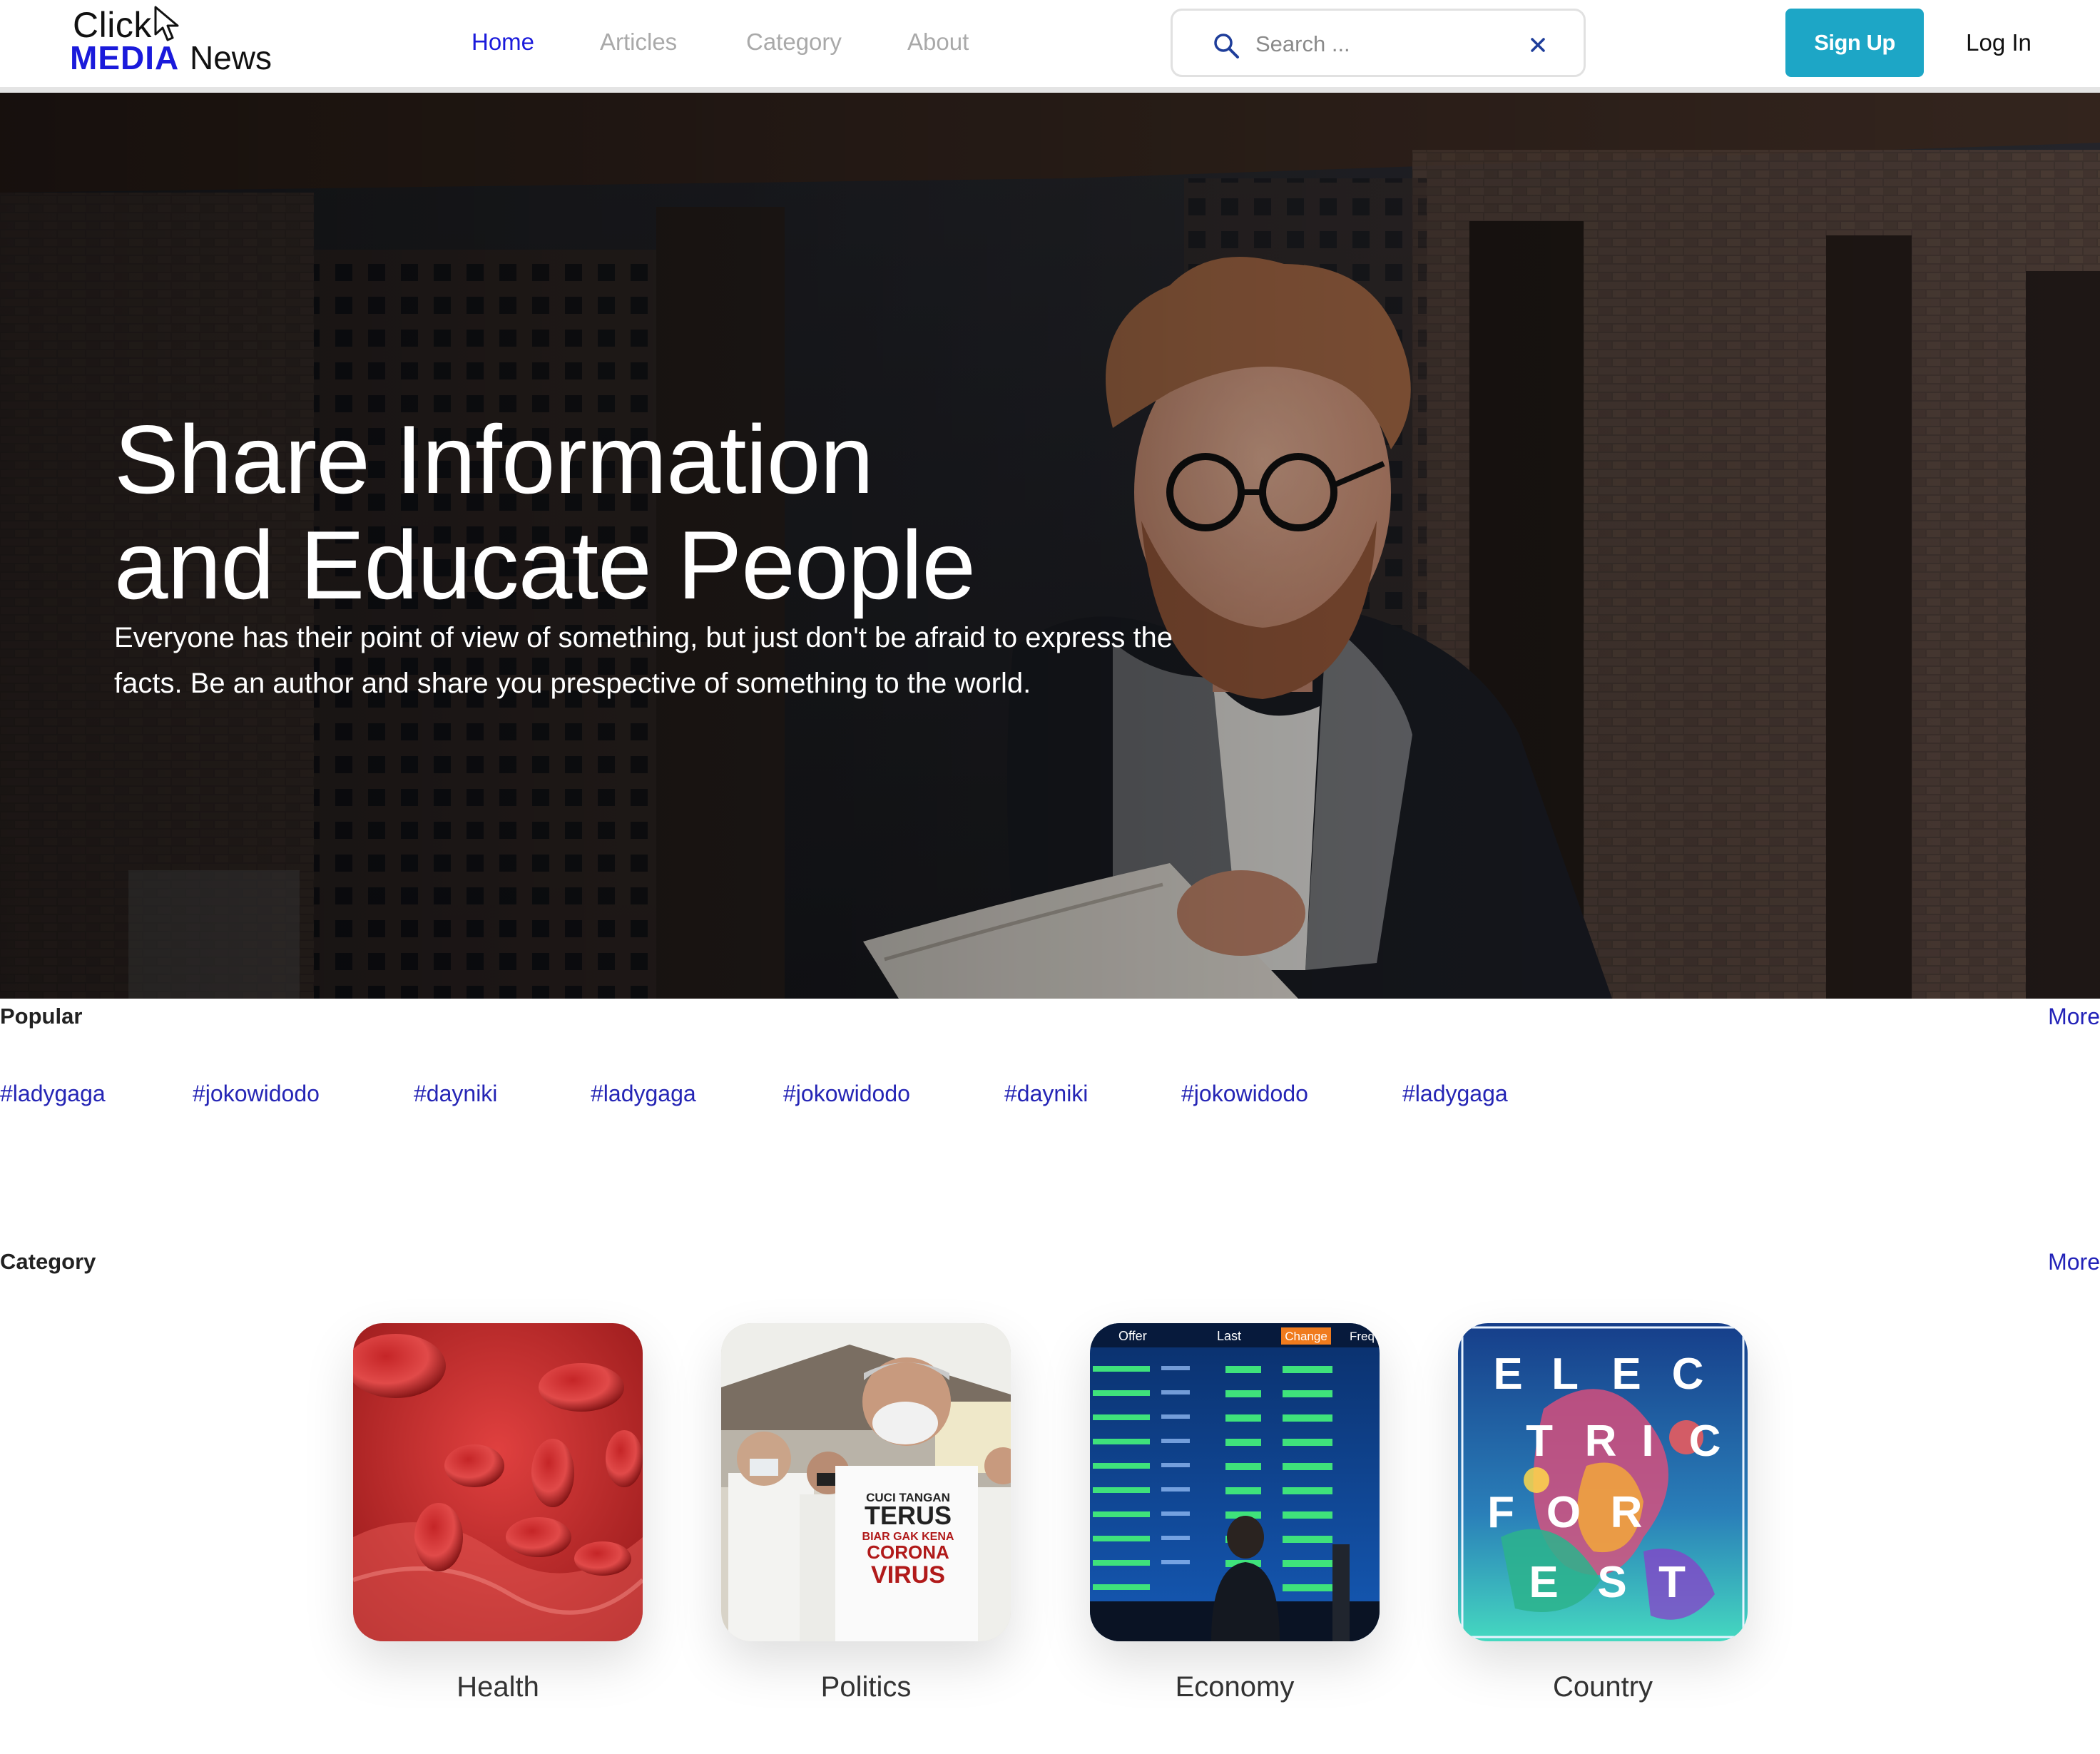  Describe the element at coordinates (938, 43) in the screenshot. I see `nav-about-link: About` at that location.